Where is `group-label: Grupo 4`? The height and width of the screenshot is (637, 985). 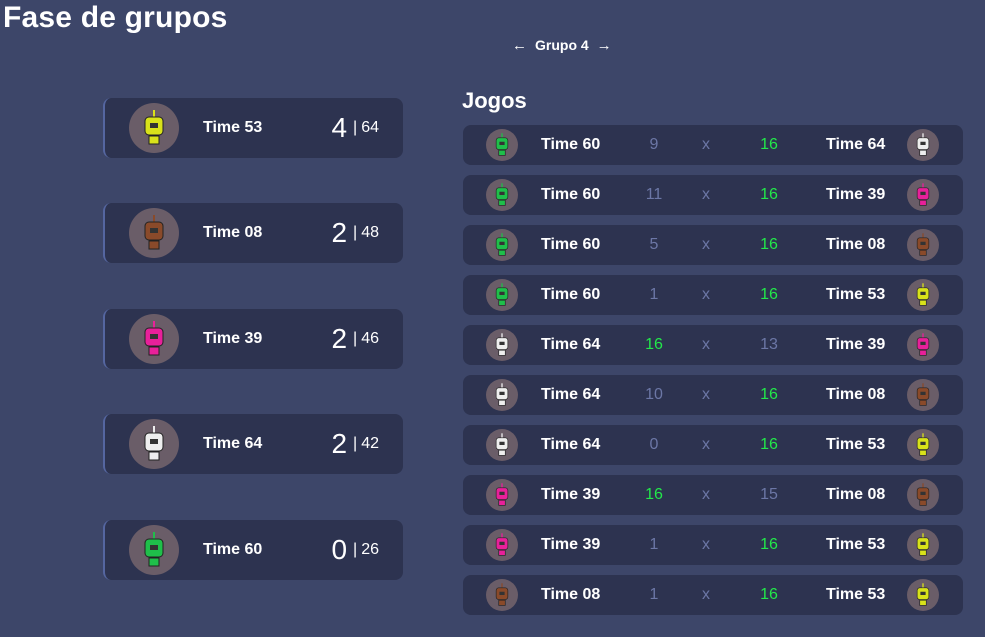 group-label: Grupo 4 is located at coordinates (562, 45).